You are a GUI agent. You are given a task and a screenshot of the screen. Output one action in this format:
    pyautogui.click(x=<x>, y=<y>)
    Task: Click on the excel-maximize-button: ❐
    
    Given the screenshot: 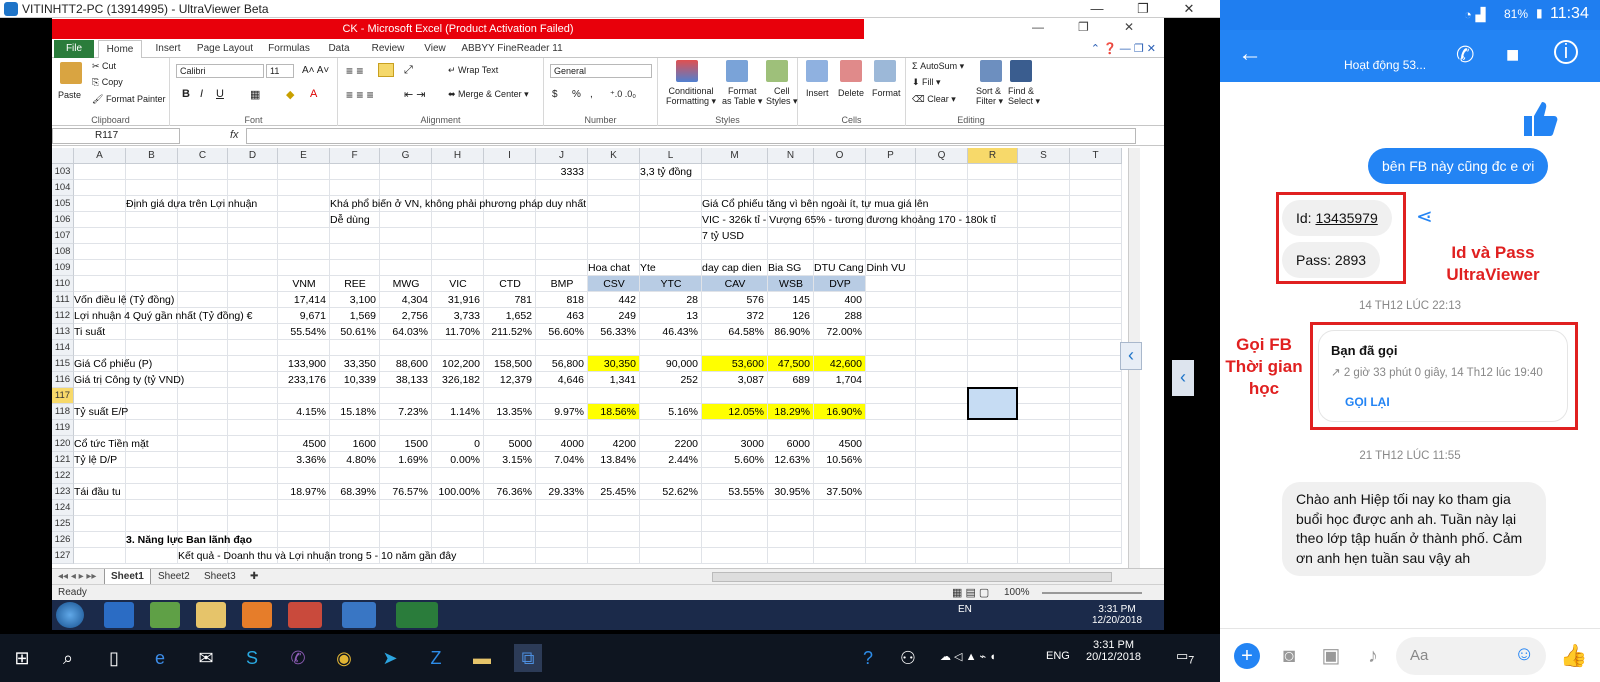 What is the action you would take?
    pyautogui.click(x=1083, y=27)
    